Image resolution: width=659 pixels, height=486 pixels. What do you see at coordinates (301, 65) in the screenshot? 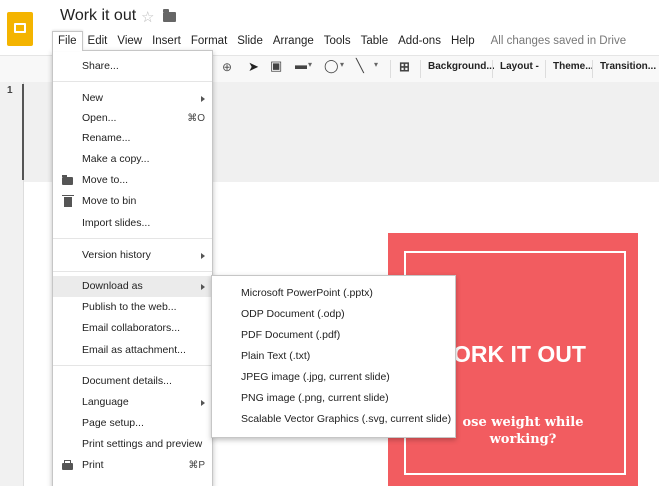
I see `image-icon: ▬` at bounding box center [301, 65].